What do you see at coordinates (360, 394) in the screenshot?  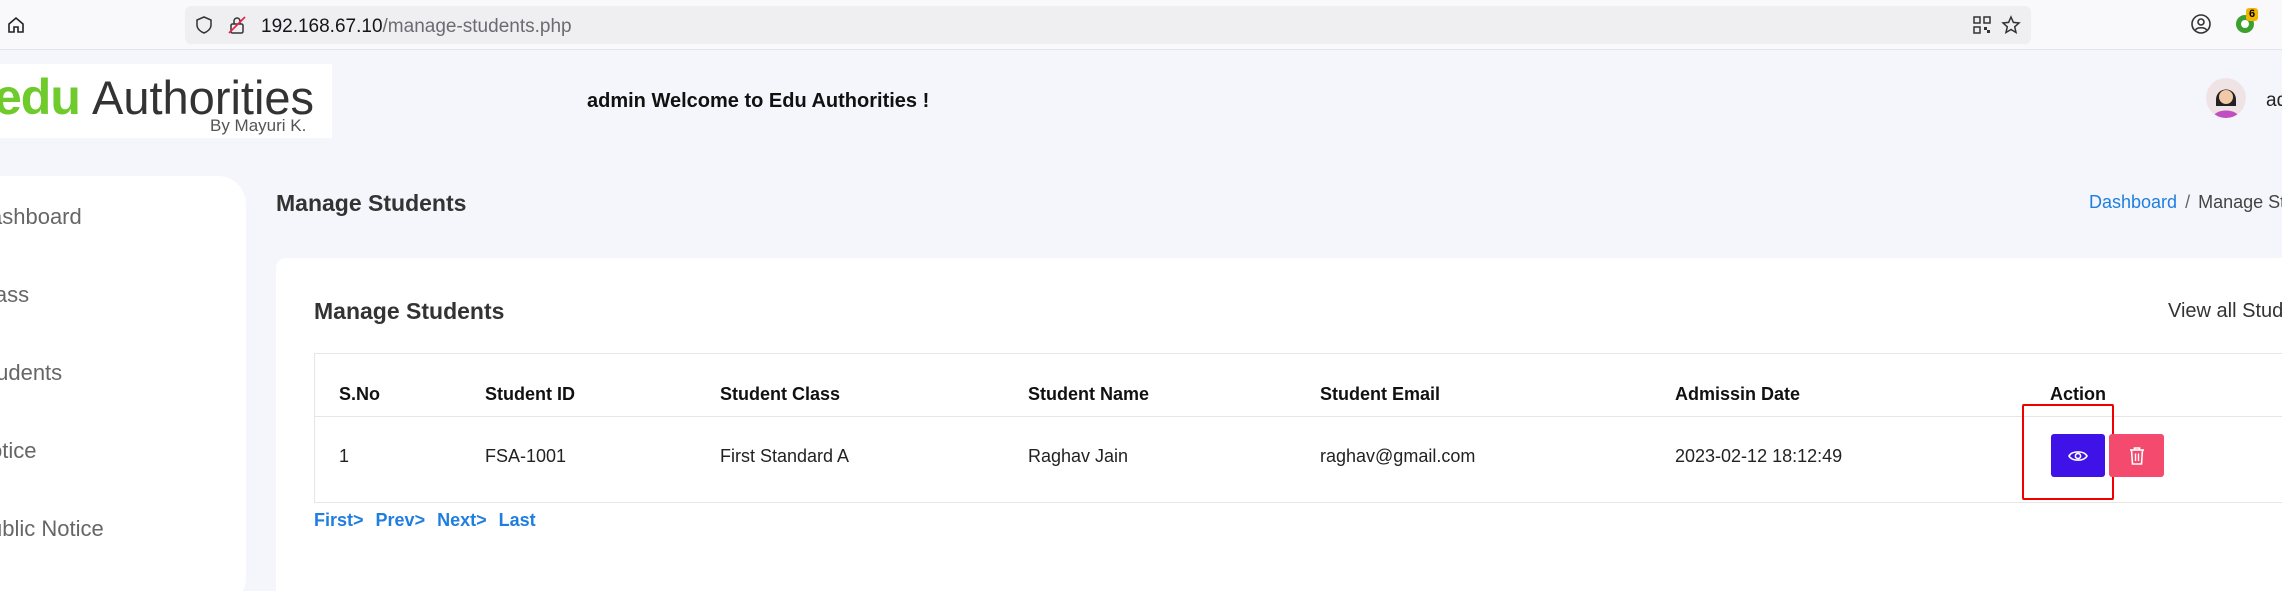 I see `column-header-sno: S.No` at bounding box center [360, 394].